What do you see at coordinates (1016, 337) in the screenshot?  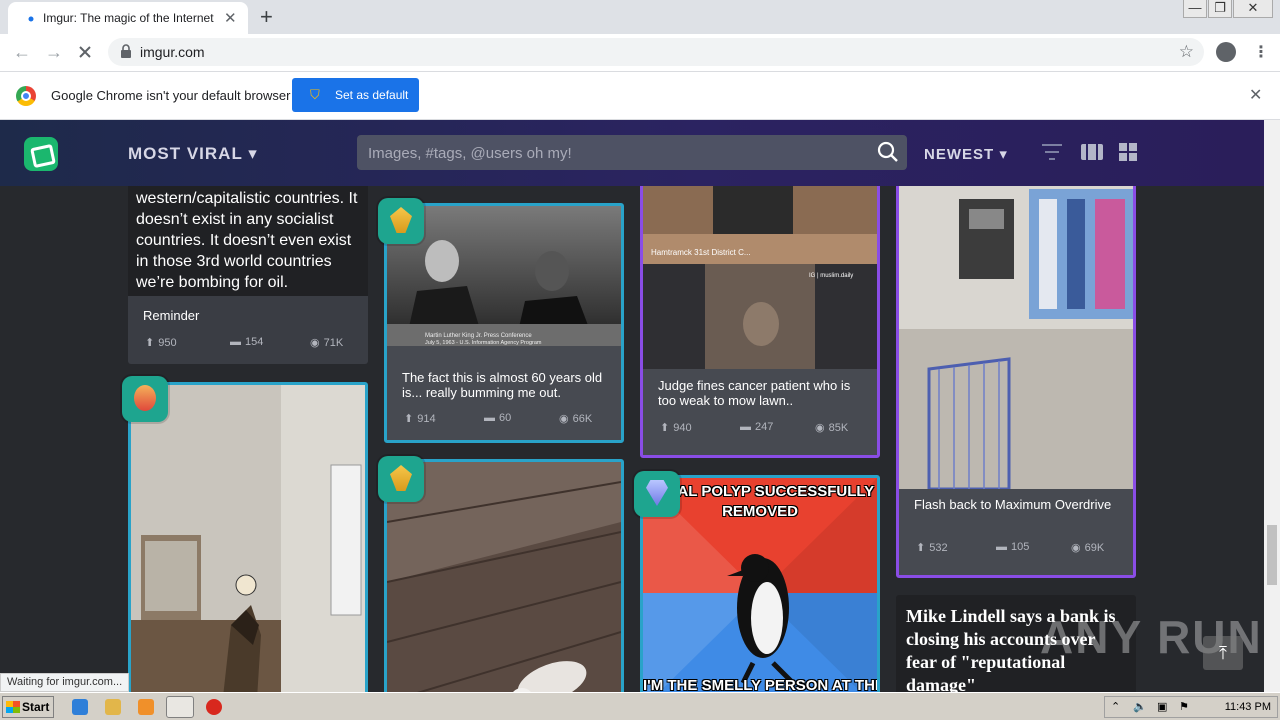 I see `store-robot-image` at bounding box center [1016, 337].